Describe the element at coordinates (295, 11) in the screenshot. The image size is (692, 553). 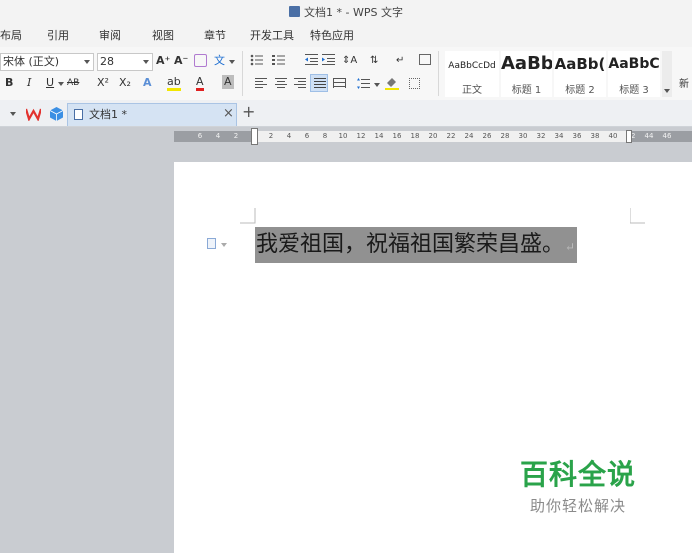
I see `wps-doc-icon` at that location.